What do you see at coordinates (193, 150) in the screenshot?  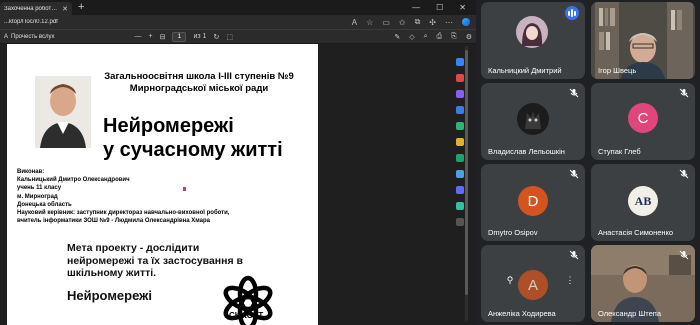 I see `title-line-2: у сучасному житті` at bounding box center [193, 150].